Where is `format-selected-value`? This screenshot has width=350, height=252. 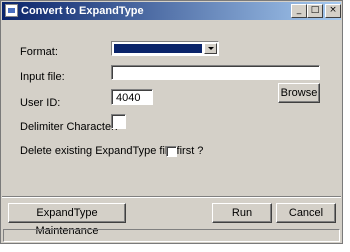
format-selected-value is located at coordinates (158, 48).